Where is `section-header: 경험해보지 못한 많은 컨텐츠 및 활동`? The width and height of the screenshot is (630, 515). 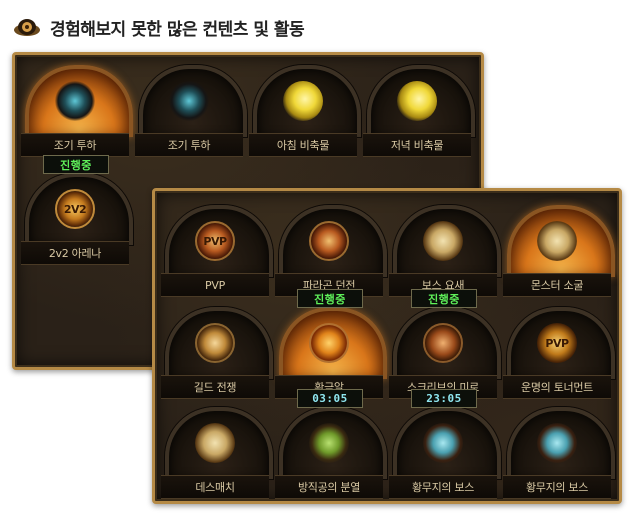
section-header: 경험해보지 못한 많은 컨텐츠 및 활동 is located at coordinates (158, 27).